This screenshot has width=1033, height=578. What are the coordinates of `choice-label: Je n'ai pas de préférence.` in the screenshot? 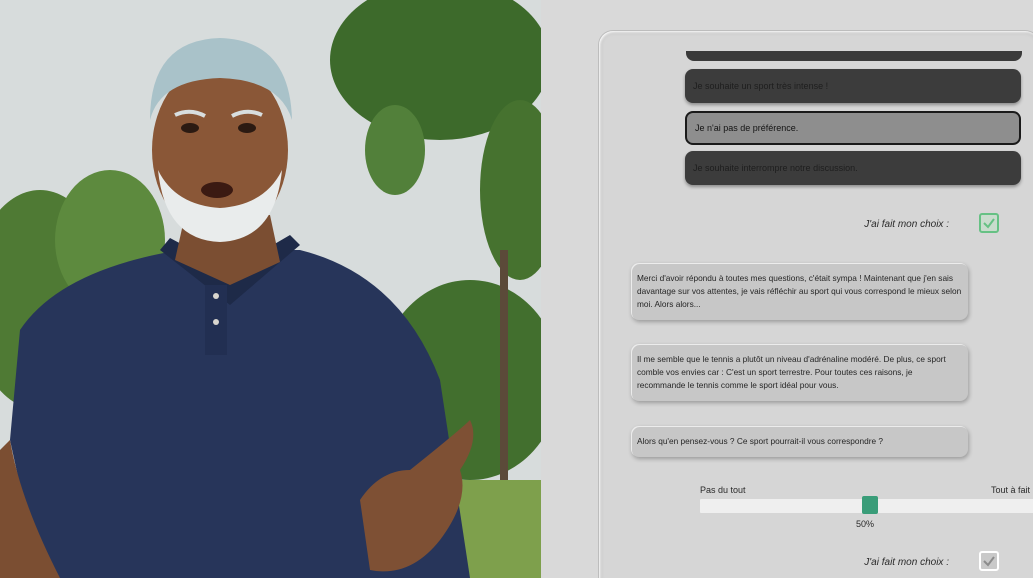 It's located at (747, 128).